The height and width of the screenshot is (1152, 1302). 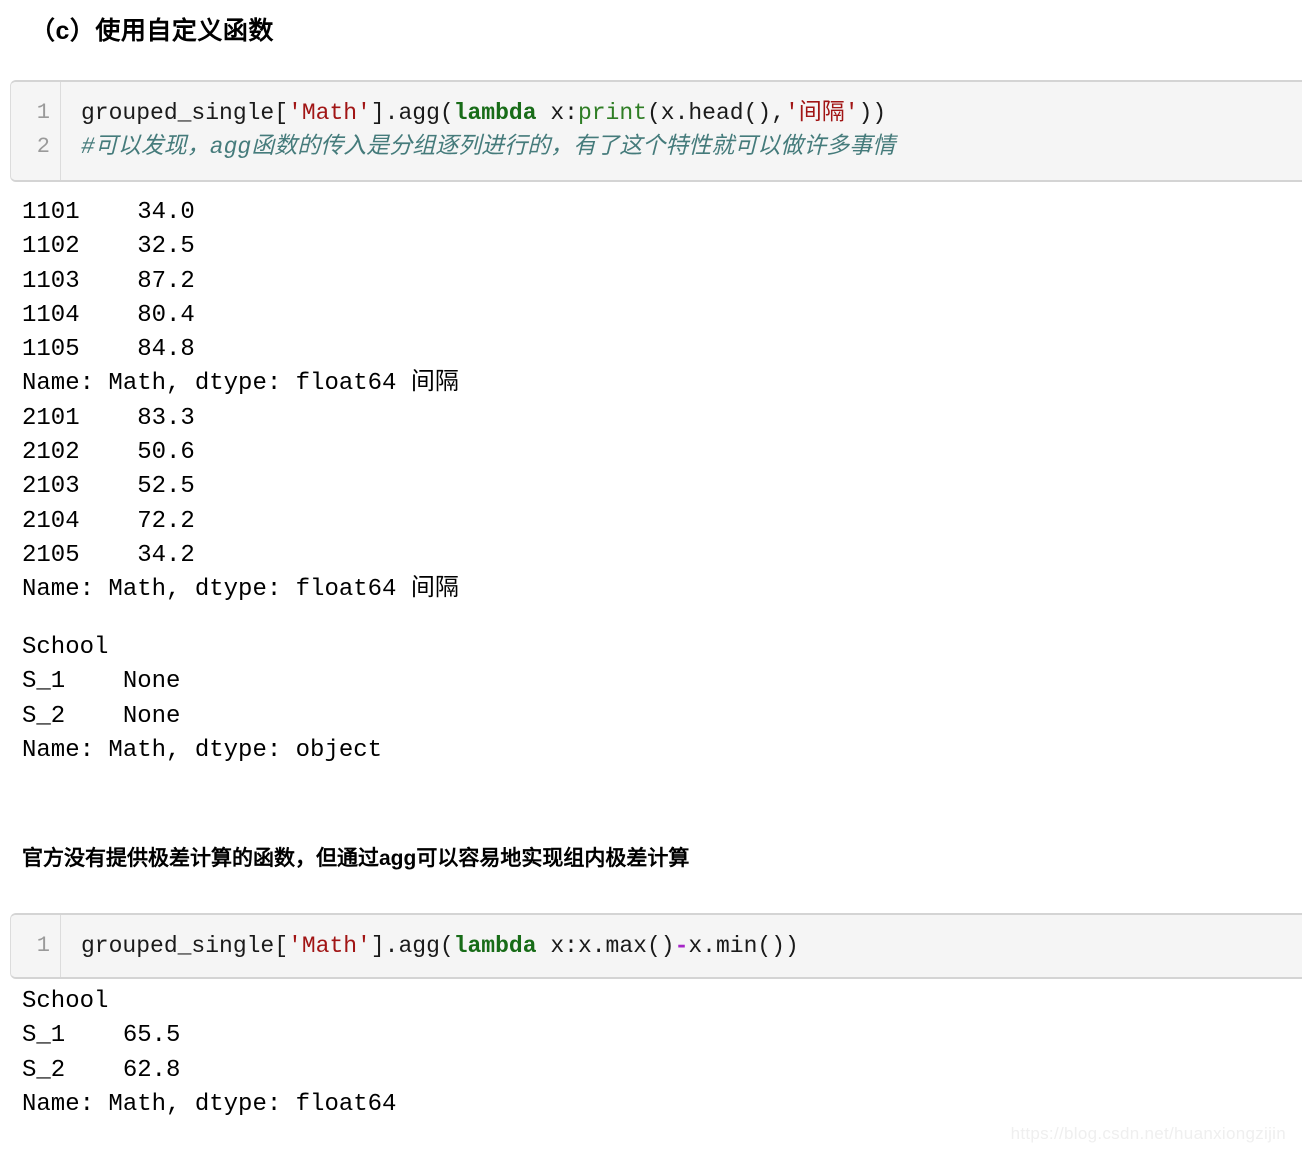 I want to click on output-row: 2102 50.6, so click(x=108, y=453).